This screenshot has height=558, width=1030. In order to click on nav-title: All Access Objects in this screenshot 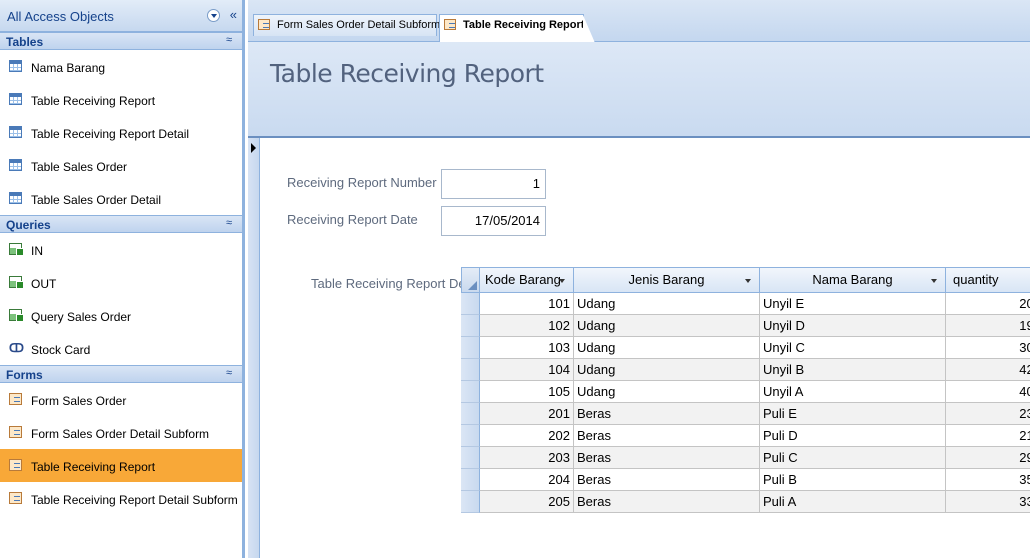, I will do `click(60, 16)`.